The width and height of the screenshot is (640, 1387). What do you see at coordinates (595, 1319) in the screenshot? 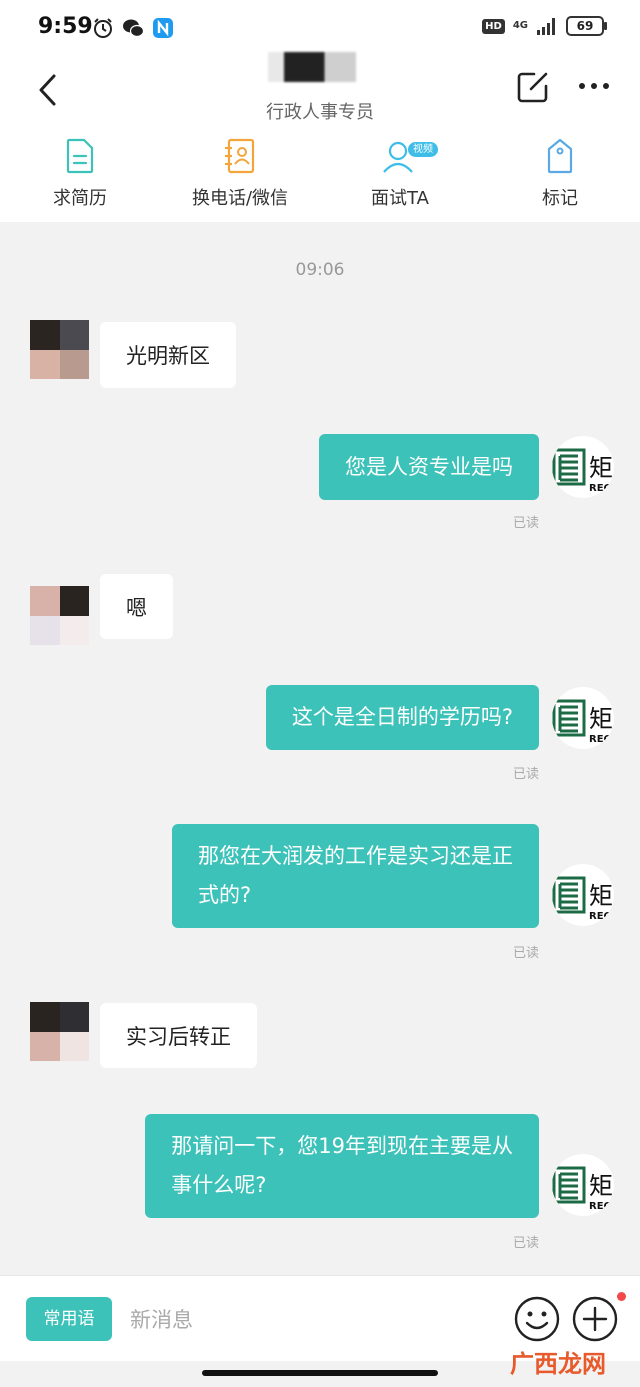
I see `plus-icon` at bounding box center [595, 1319].